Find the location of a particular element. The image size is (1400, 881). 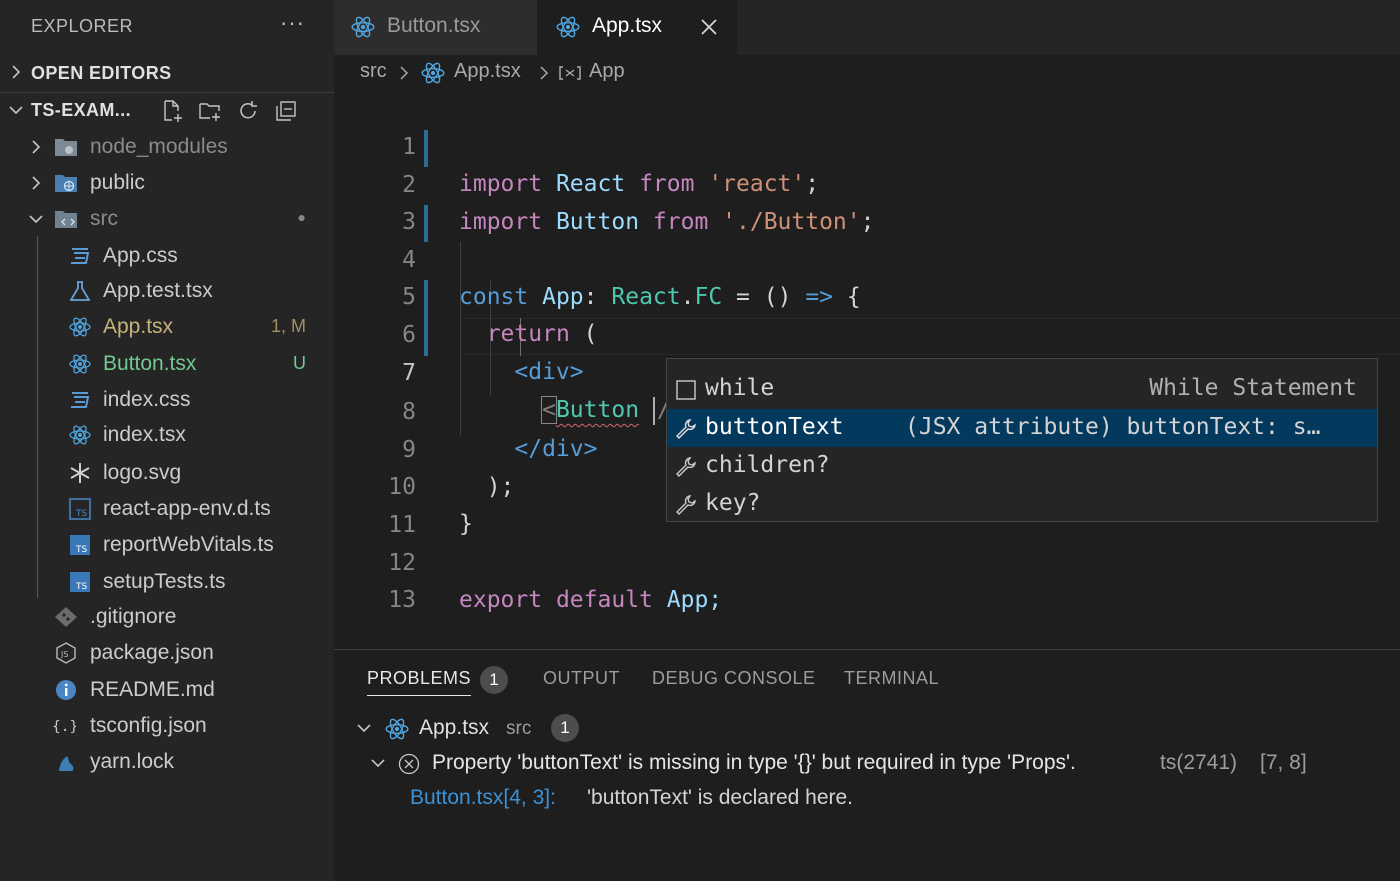

file-name: src is located at coordinates (104, 218).